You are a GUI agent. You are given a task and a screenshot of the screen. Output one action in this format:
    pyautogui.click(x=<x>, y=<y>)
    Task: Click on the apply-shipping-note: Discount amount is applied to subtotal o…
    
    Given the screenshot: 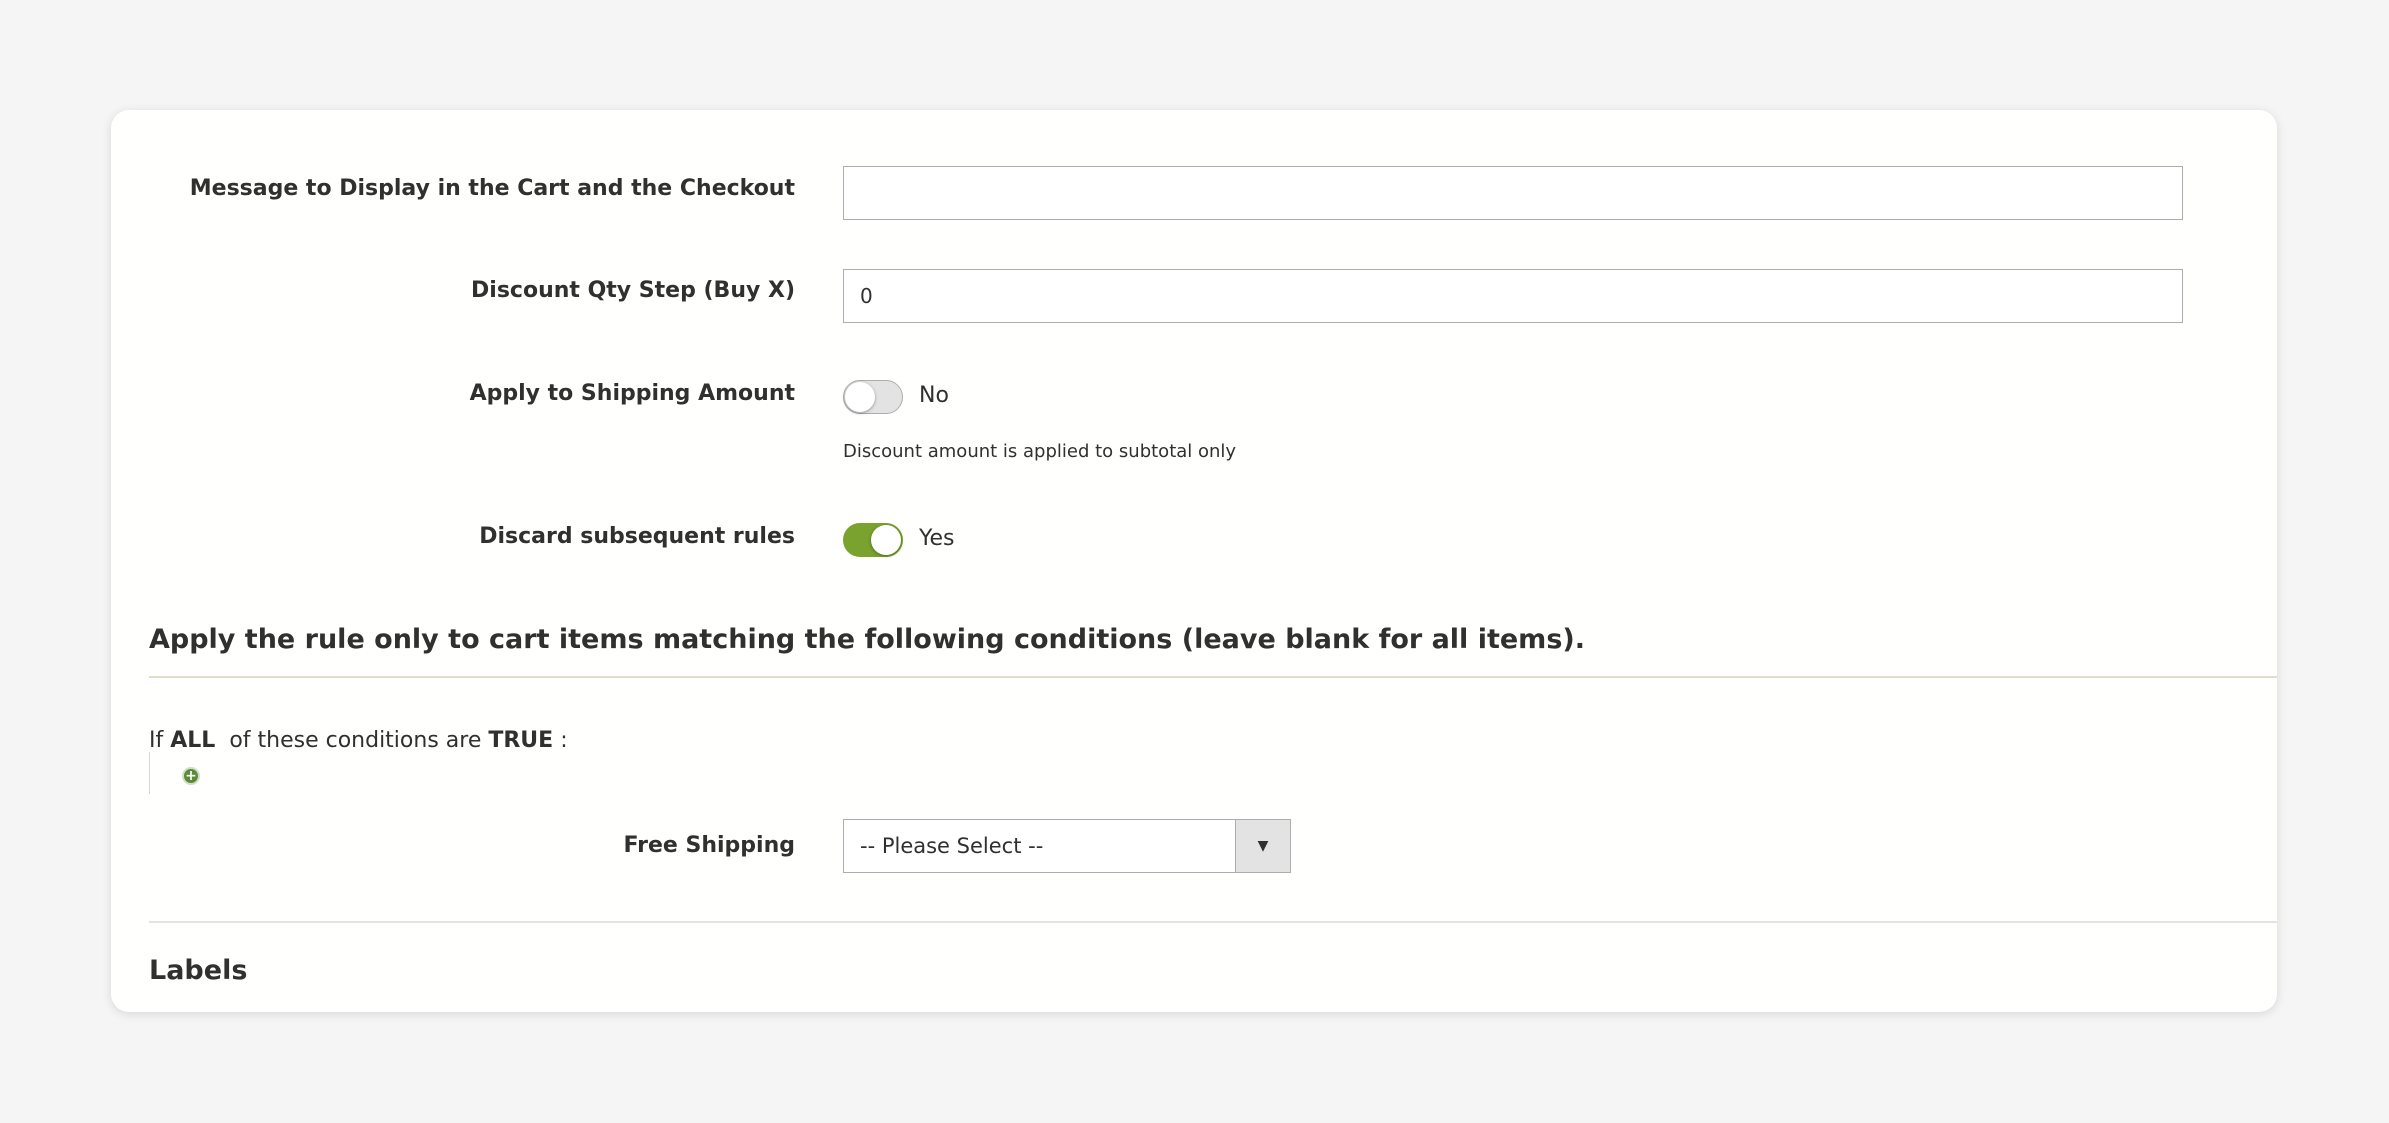 What is the action you would take?
    pyautogui.click(x=1040, y=451)
    